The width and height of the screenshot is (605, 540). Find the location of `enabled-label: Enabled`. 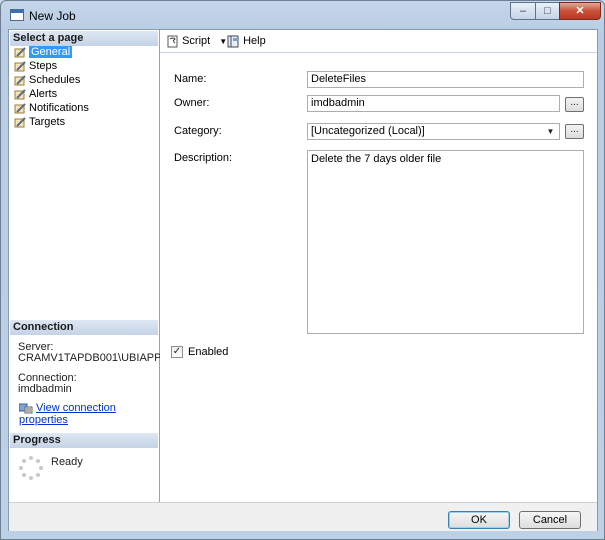

enabled-label: Enabled is located at coordinates (208, 352).